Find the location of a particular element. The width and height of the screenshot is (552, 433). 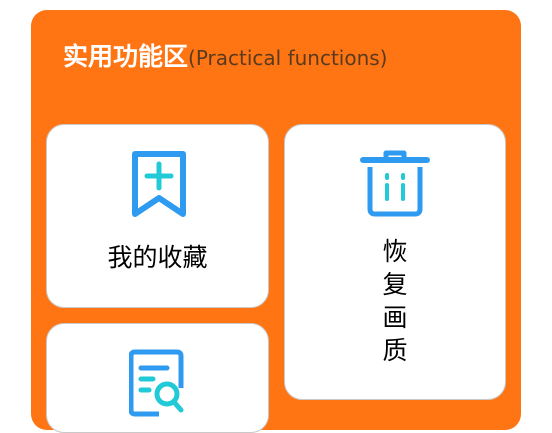

restore-quality-char: 质 is located at coordinates (395, 350).